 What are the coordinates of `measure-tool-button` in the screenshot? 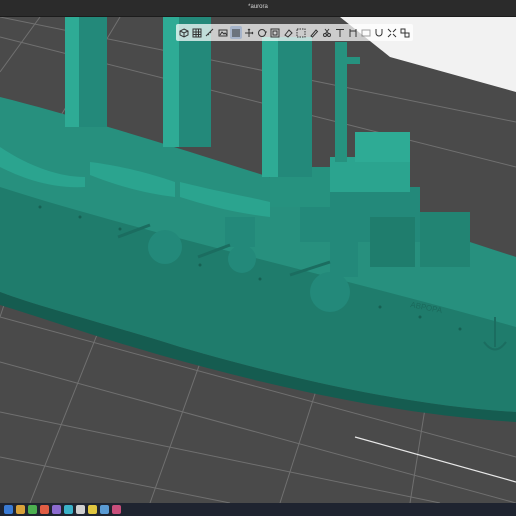 It's located at (210, 32).